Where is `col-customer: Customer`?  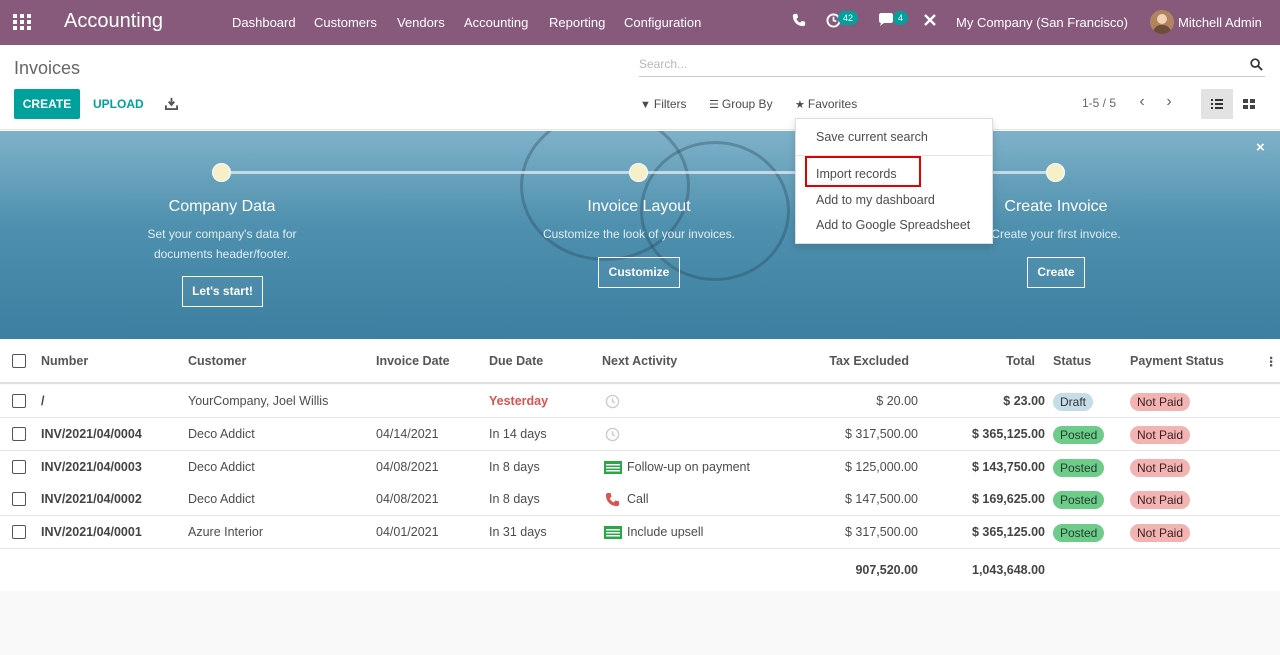
col-customer: Customer is located at coordinates (217, 361).